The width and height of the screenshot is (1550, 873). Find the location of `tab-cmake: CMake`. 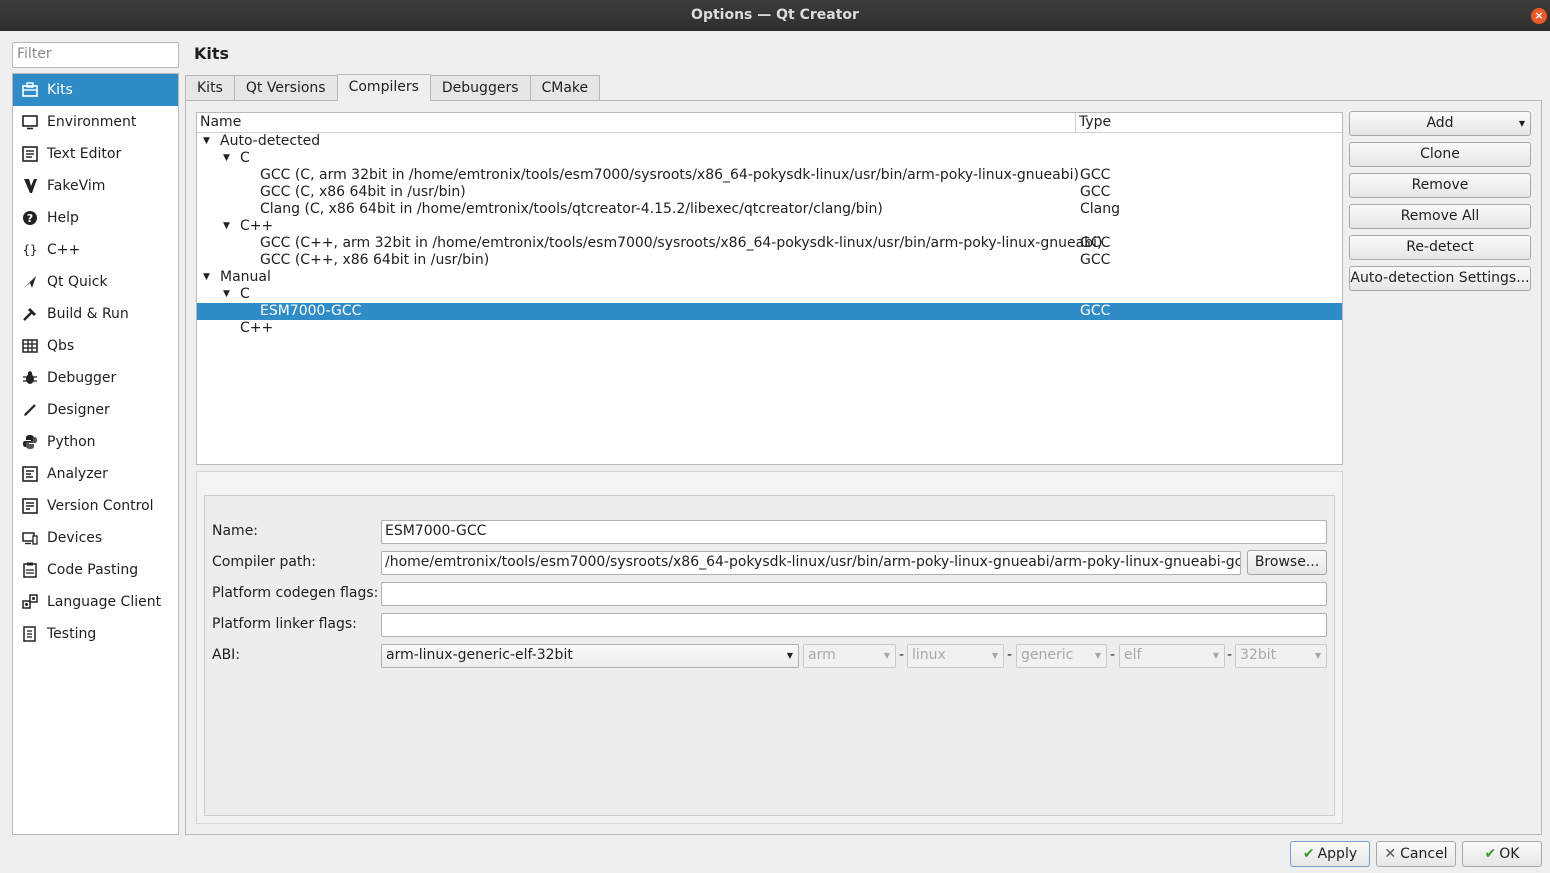

tab-cmake: CMake is located at coordinates (565, 88).